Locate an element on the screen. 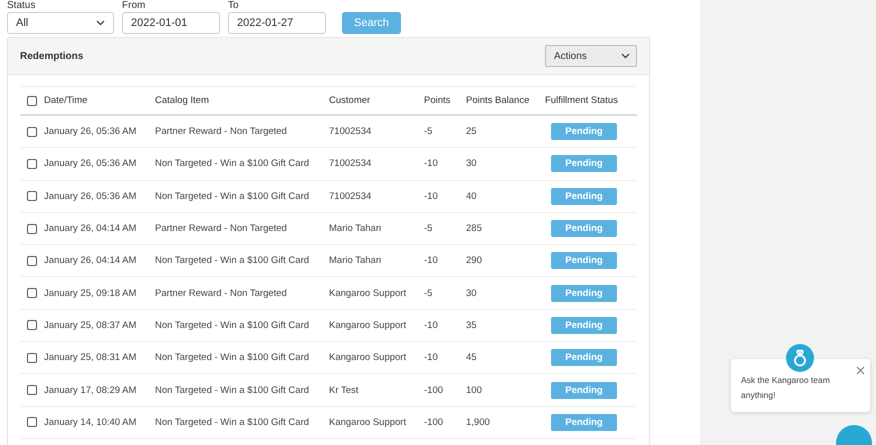 Image resolution: width=876 pixels, height=445 pixels. column-header: Points Balance is located at coordinates (498, 100).